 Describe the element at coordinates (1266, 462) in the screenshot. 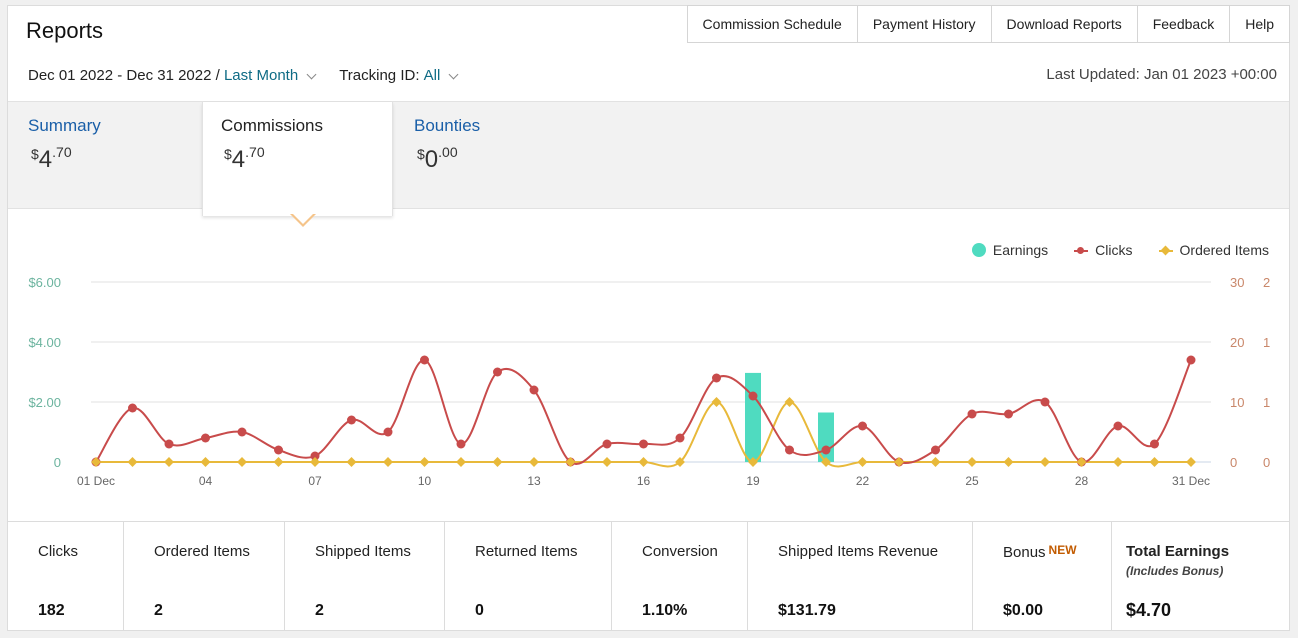

I see `right-axis2-tick-label: 0` at that location.